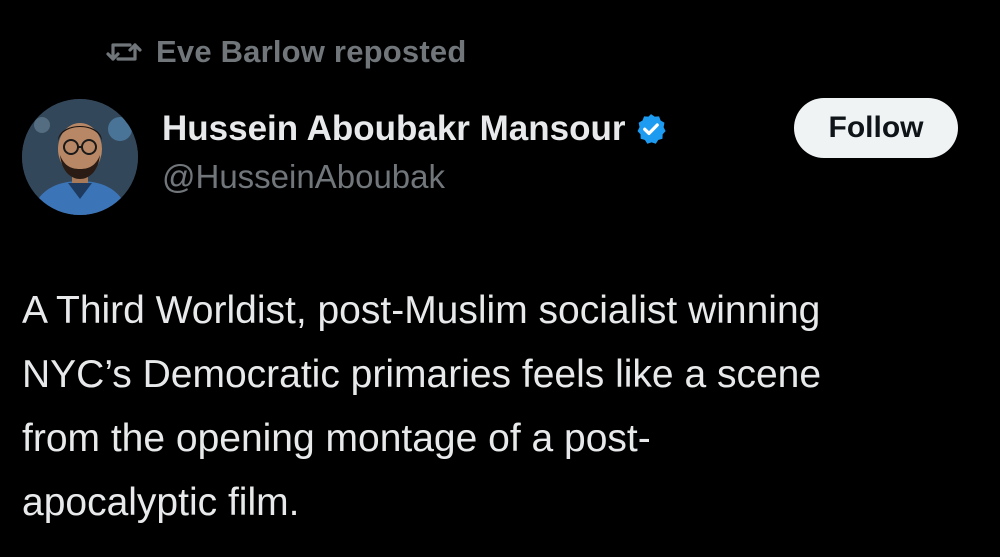 The image size is (1000, 557). Describe the element at coordinates (394, 129) in the screenshot. I see `author-display-name: Hussein Aboubakr Mansour` at that location.